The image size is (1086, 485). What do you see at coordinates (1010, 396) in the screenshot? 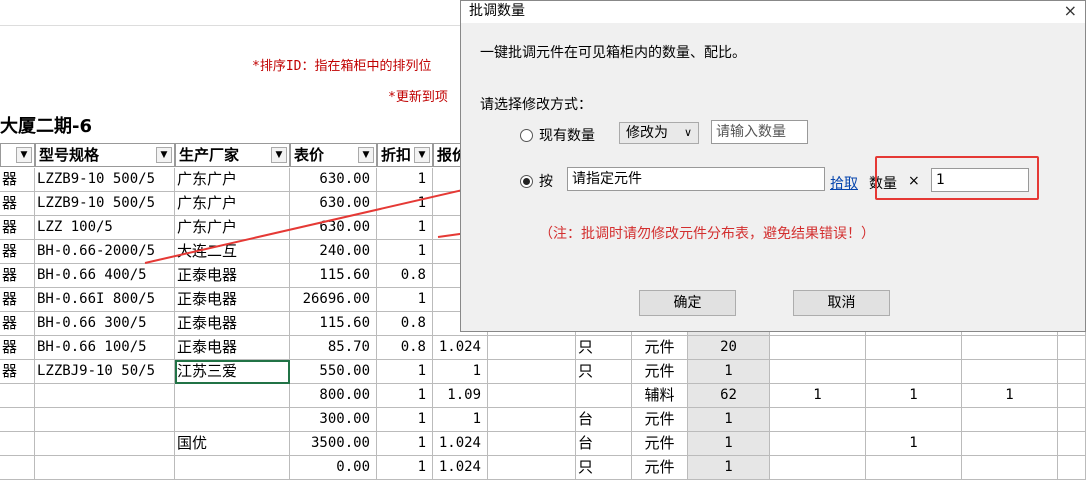
I see `cell-e3: 1` at bounding box center [1010, 396].